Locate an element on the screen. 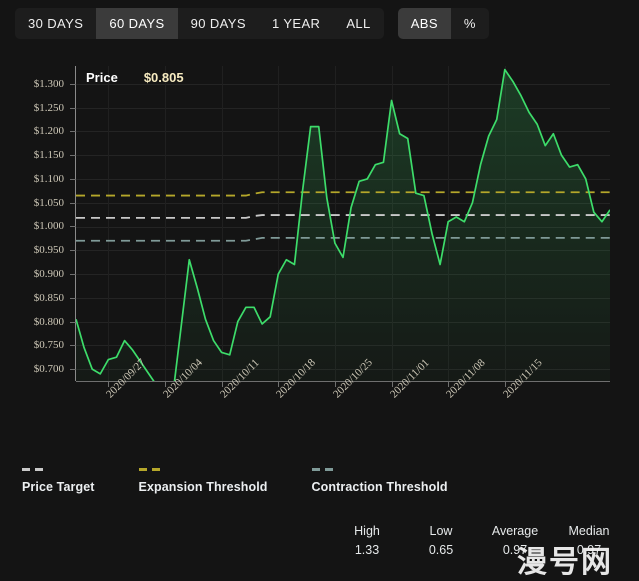  y-axis-tick-label: $0.800 is located at coordinates (48, 321).